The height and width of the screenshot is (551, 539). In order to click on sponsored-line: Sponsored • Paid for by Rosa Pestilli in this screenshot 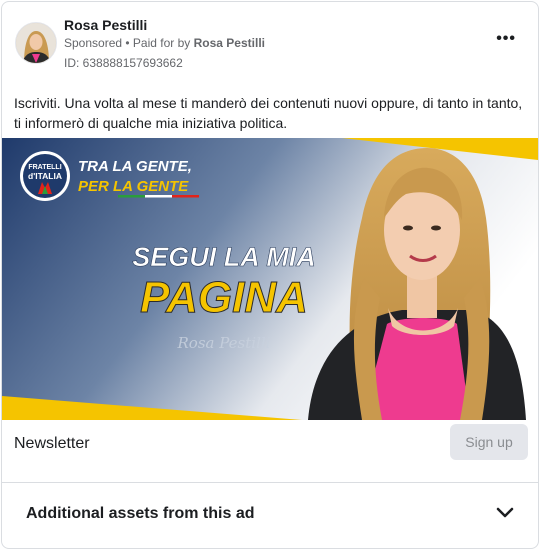, I will do `click(164, 43)`.